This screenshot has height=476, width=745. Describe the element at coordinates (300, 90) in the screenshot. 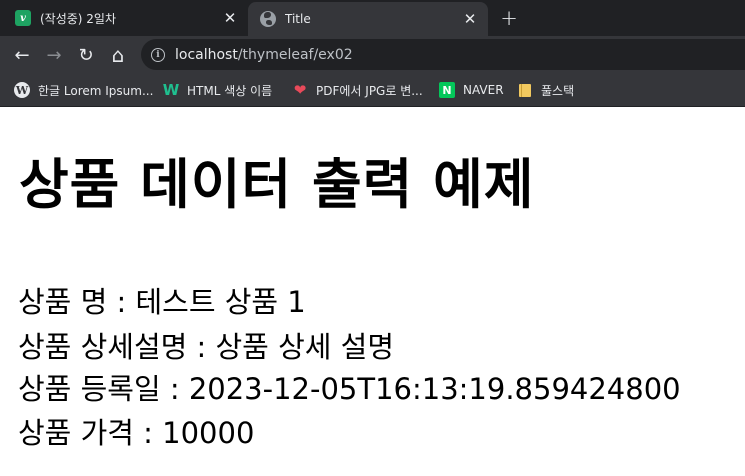

I see `heart-icon: ❤` at that location.